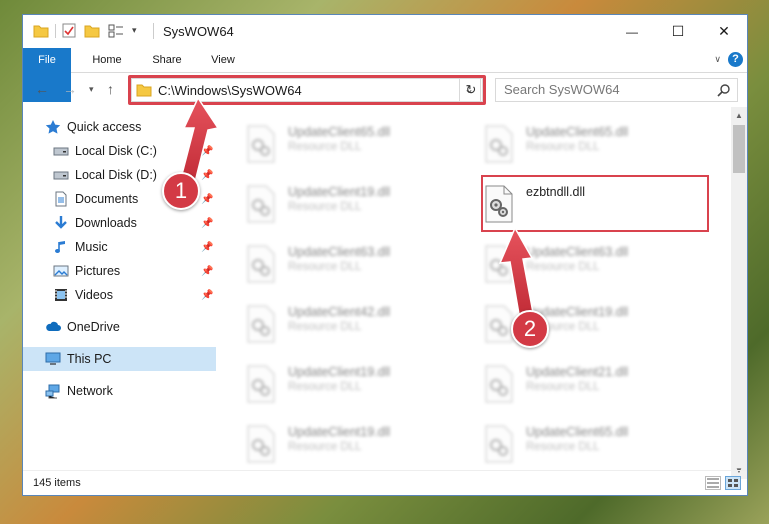 This screenshot has height=524, width=769. Describe the element at coordinates (134, 30) in the screenshot. I see `customize-toolbar-icon: ▾` at that location.